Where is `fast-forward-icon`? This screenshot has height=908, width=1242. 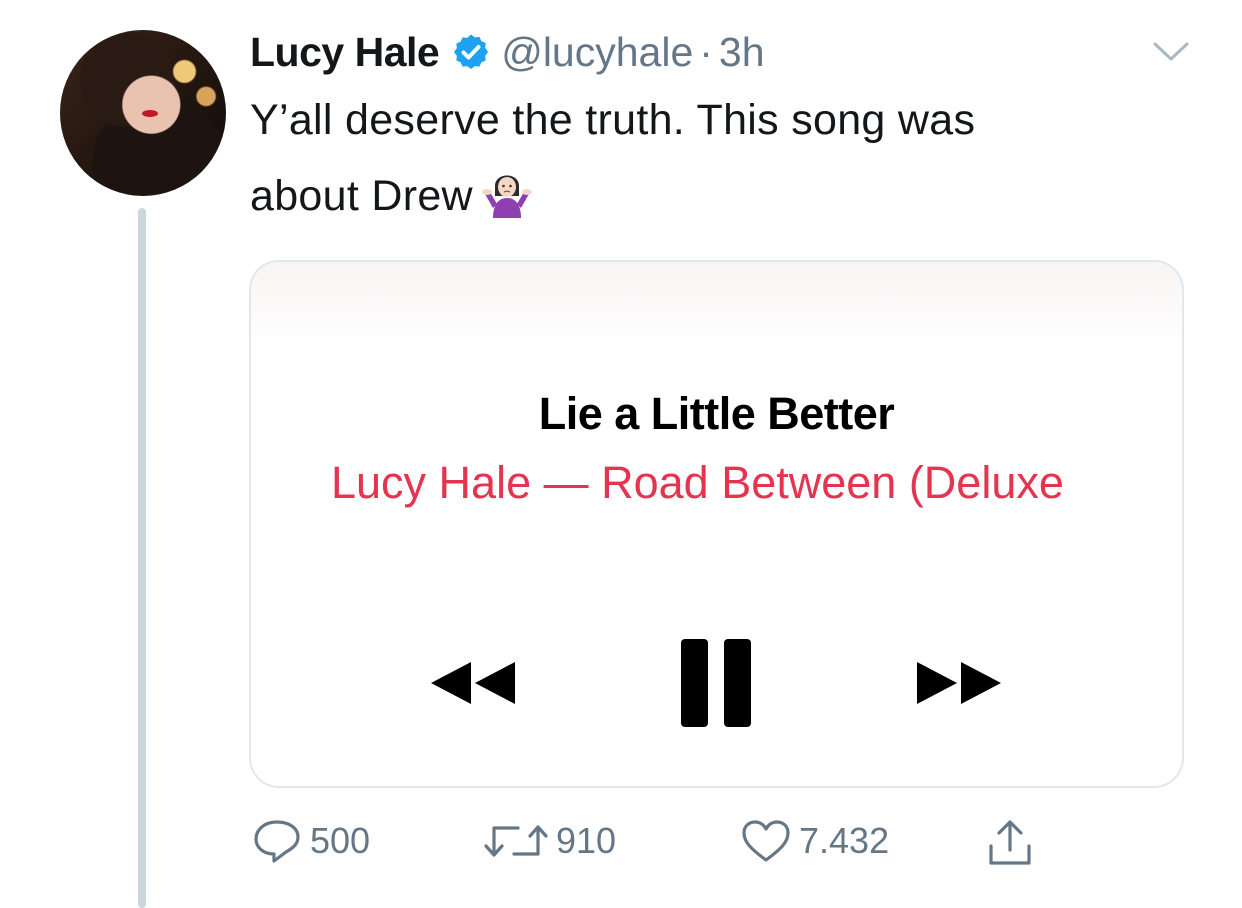
fast-forward-icon is located at coordinates (961, 683).